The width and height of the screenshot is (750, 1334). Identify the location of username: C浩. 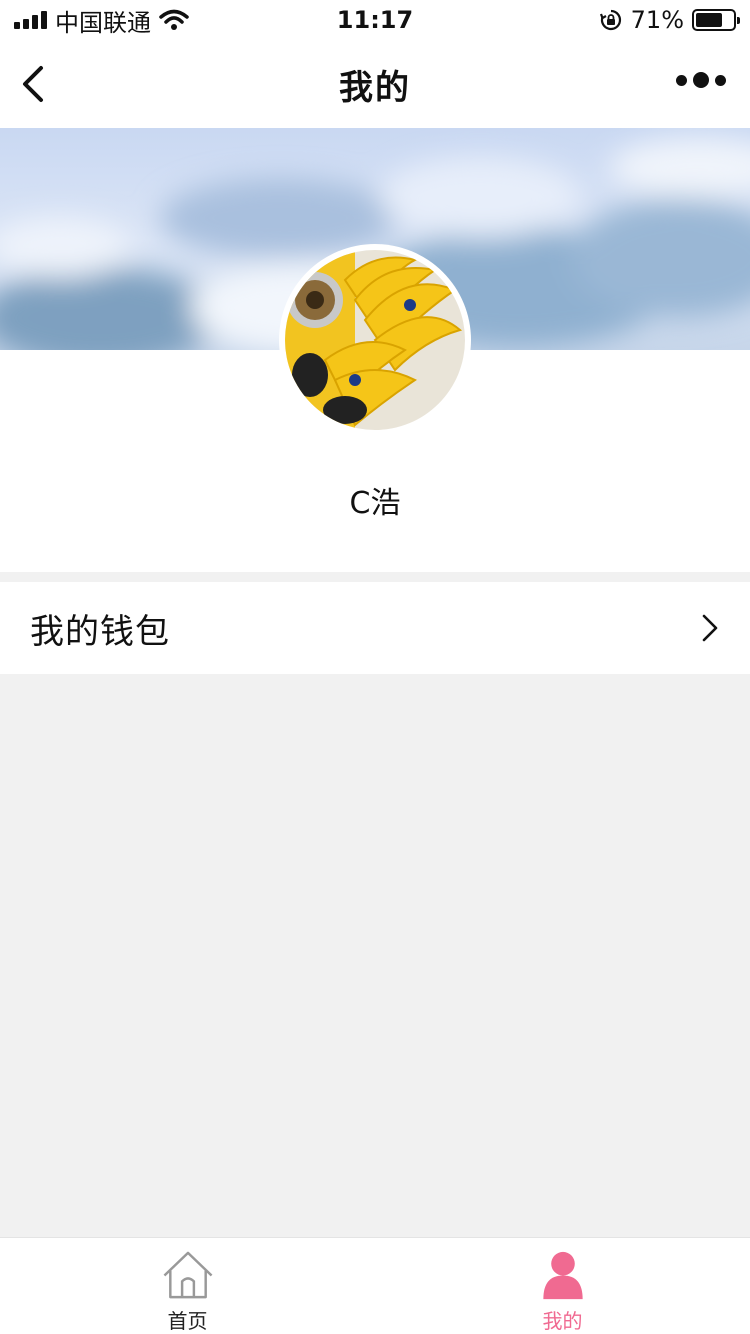
(375, 503).